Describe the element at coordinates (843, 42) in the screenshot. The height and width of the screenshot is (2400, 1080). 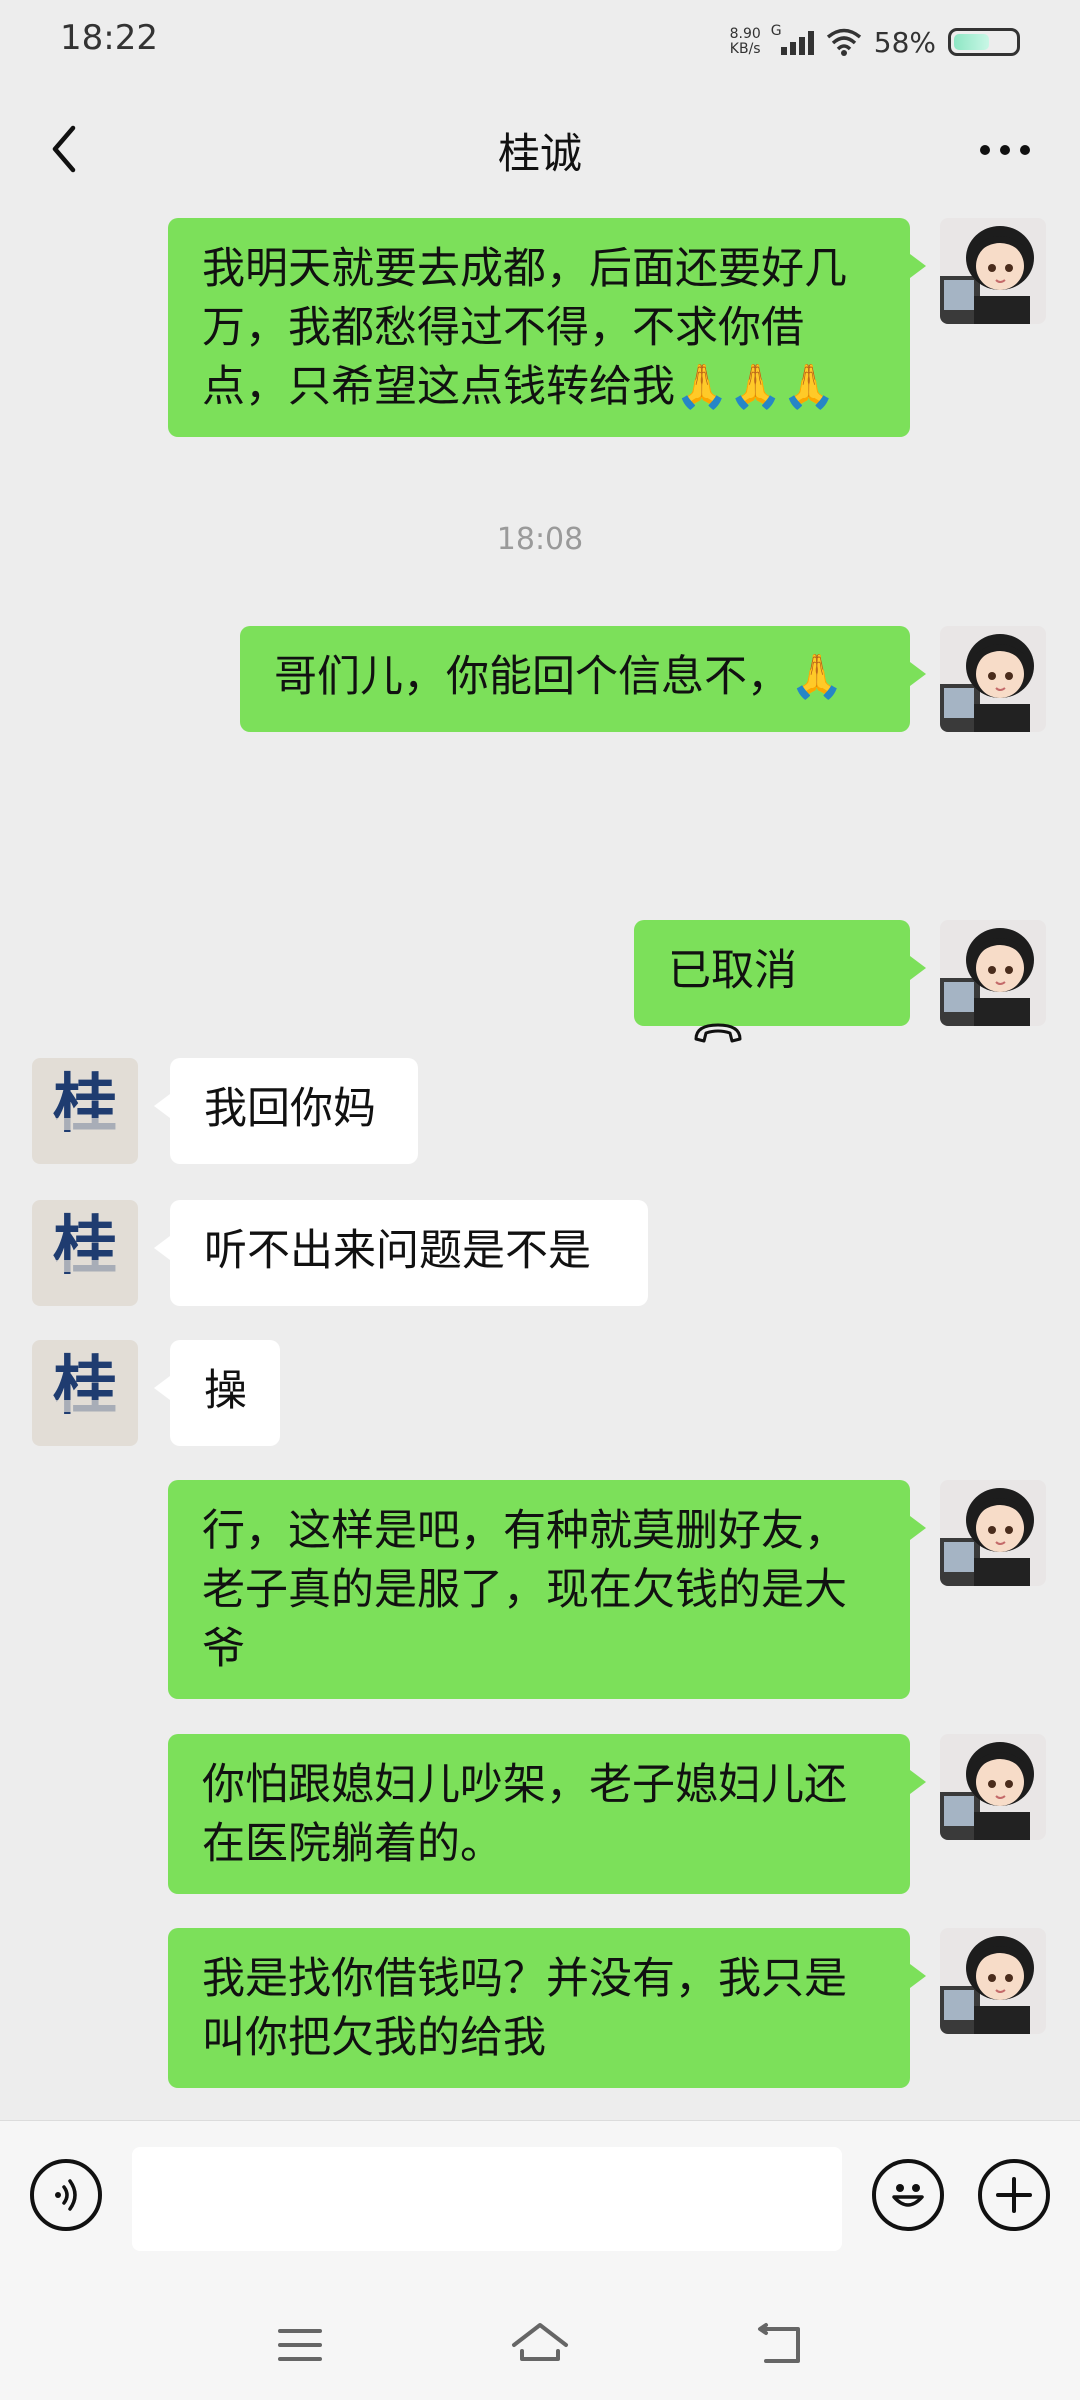
I see `wifi-icon` at that location.